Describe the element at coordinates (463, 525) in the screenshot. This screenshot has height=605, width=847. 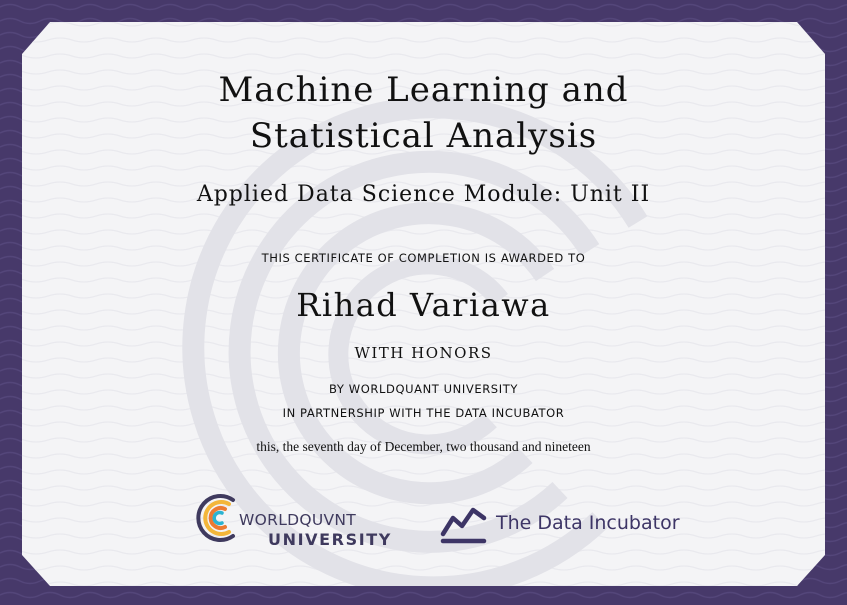
I see `zigzag-chart-icon` at that location.